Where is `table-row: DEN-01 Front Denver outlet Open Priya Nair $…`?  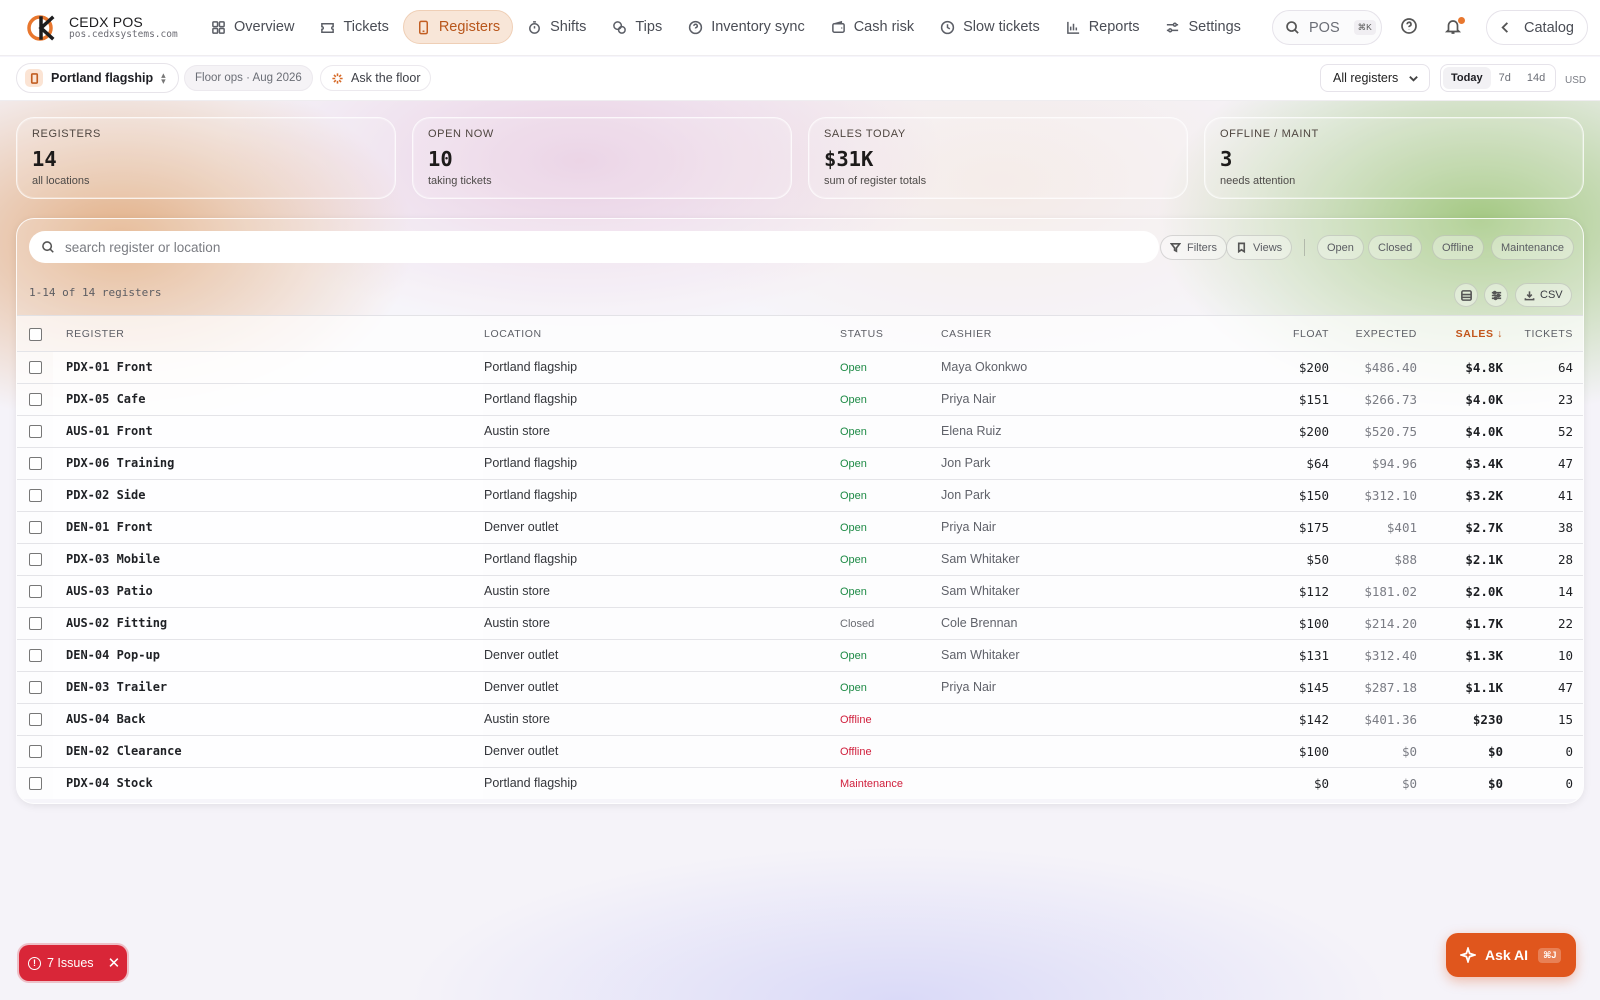 table-row: DEN-01 Front Denver outlet Open Priya Nair $… is located at coordinates (800, 527).